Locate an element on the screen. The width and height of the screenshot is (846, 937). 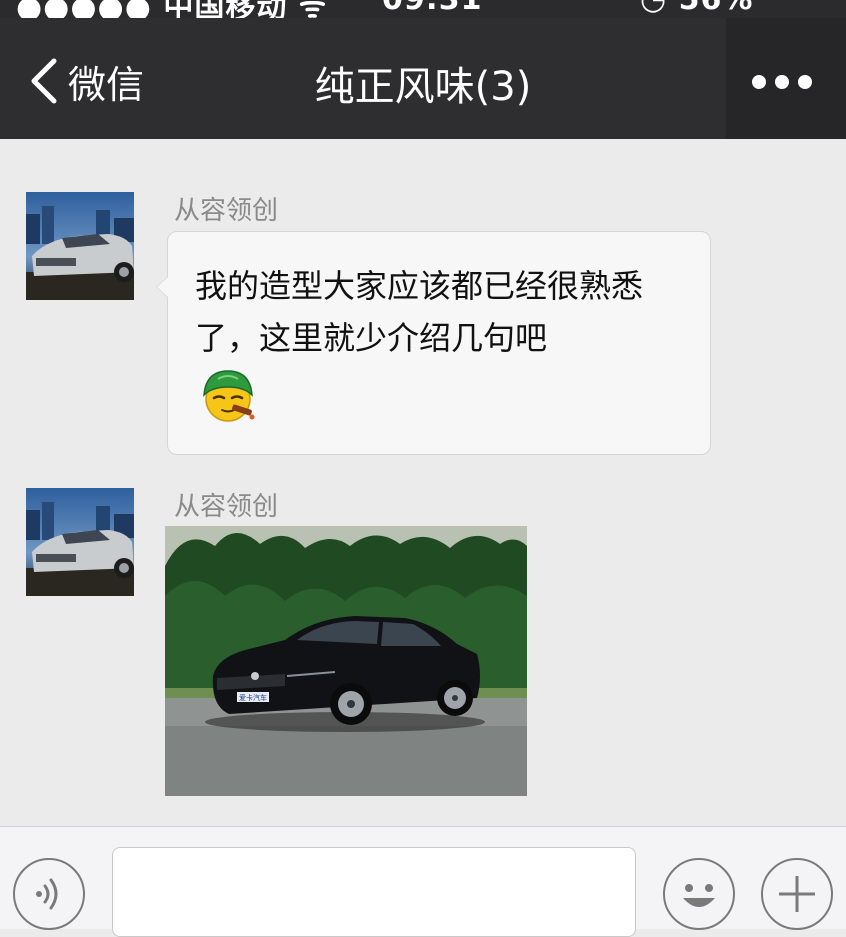
car-photo-message: 爱卡汽车 is located at coordinates (346, 661).